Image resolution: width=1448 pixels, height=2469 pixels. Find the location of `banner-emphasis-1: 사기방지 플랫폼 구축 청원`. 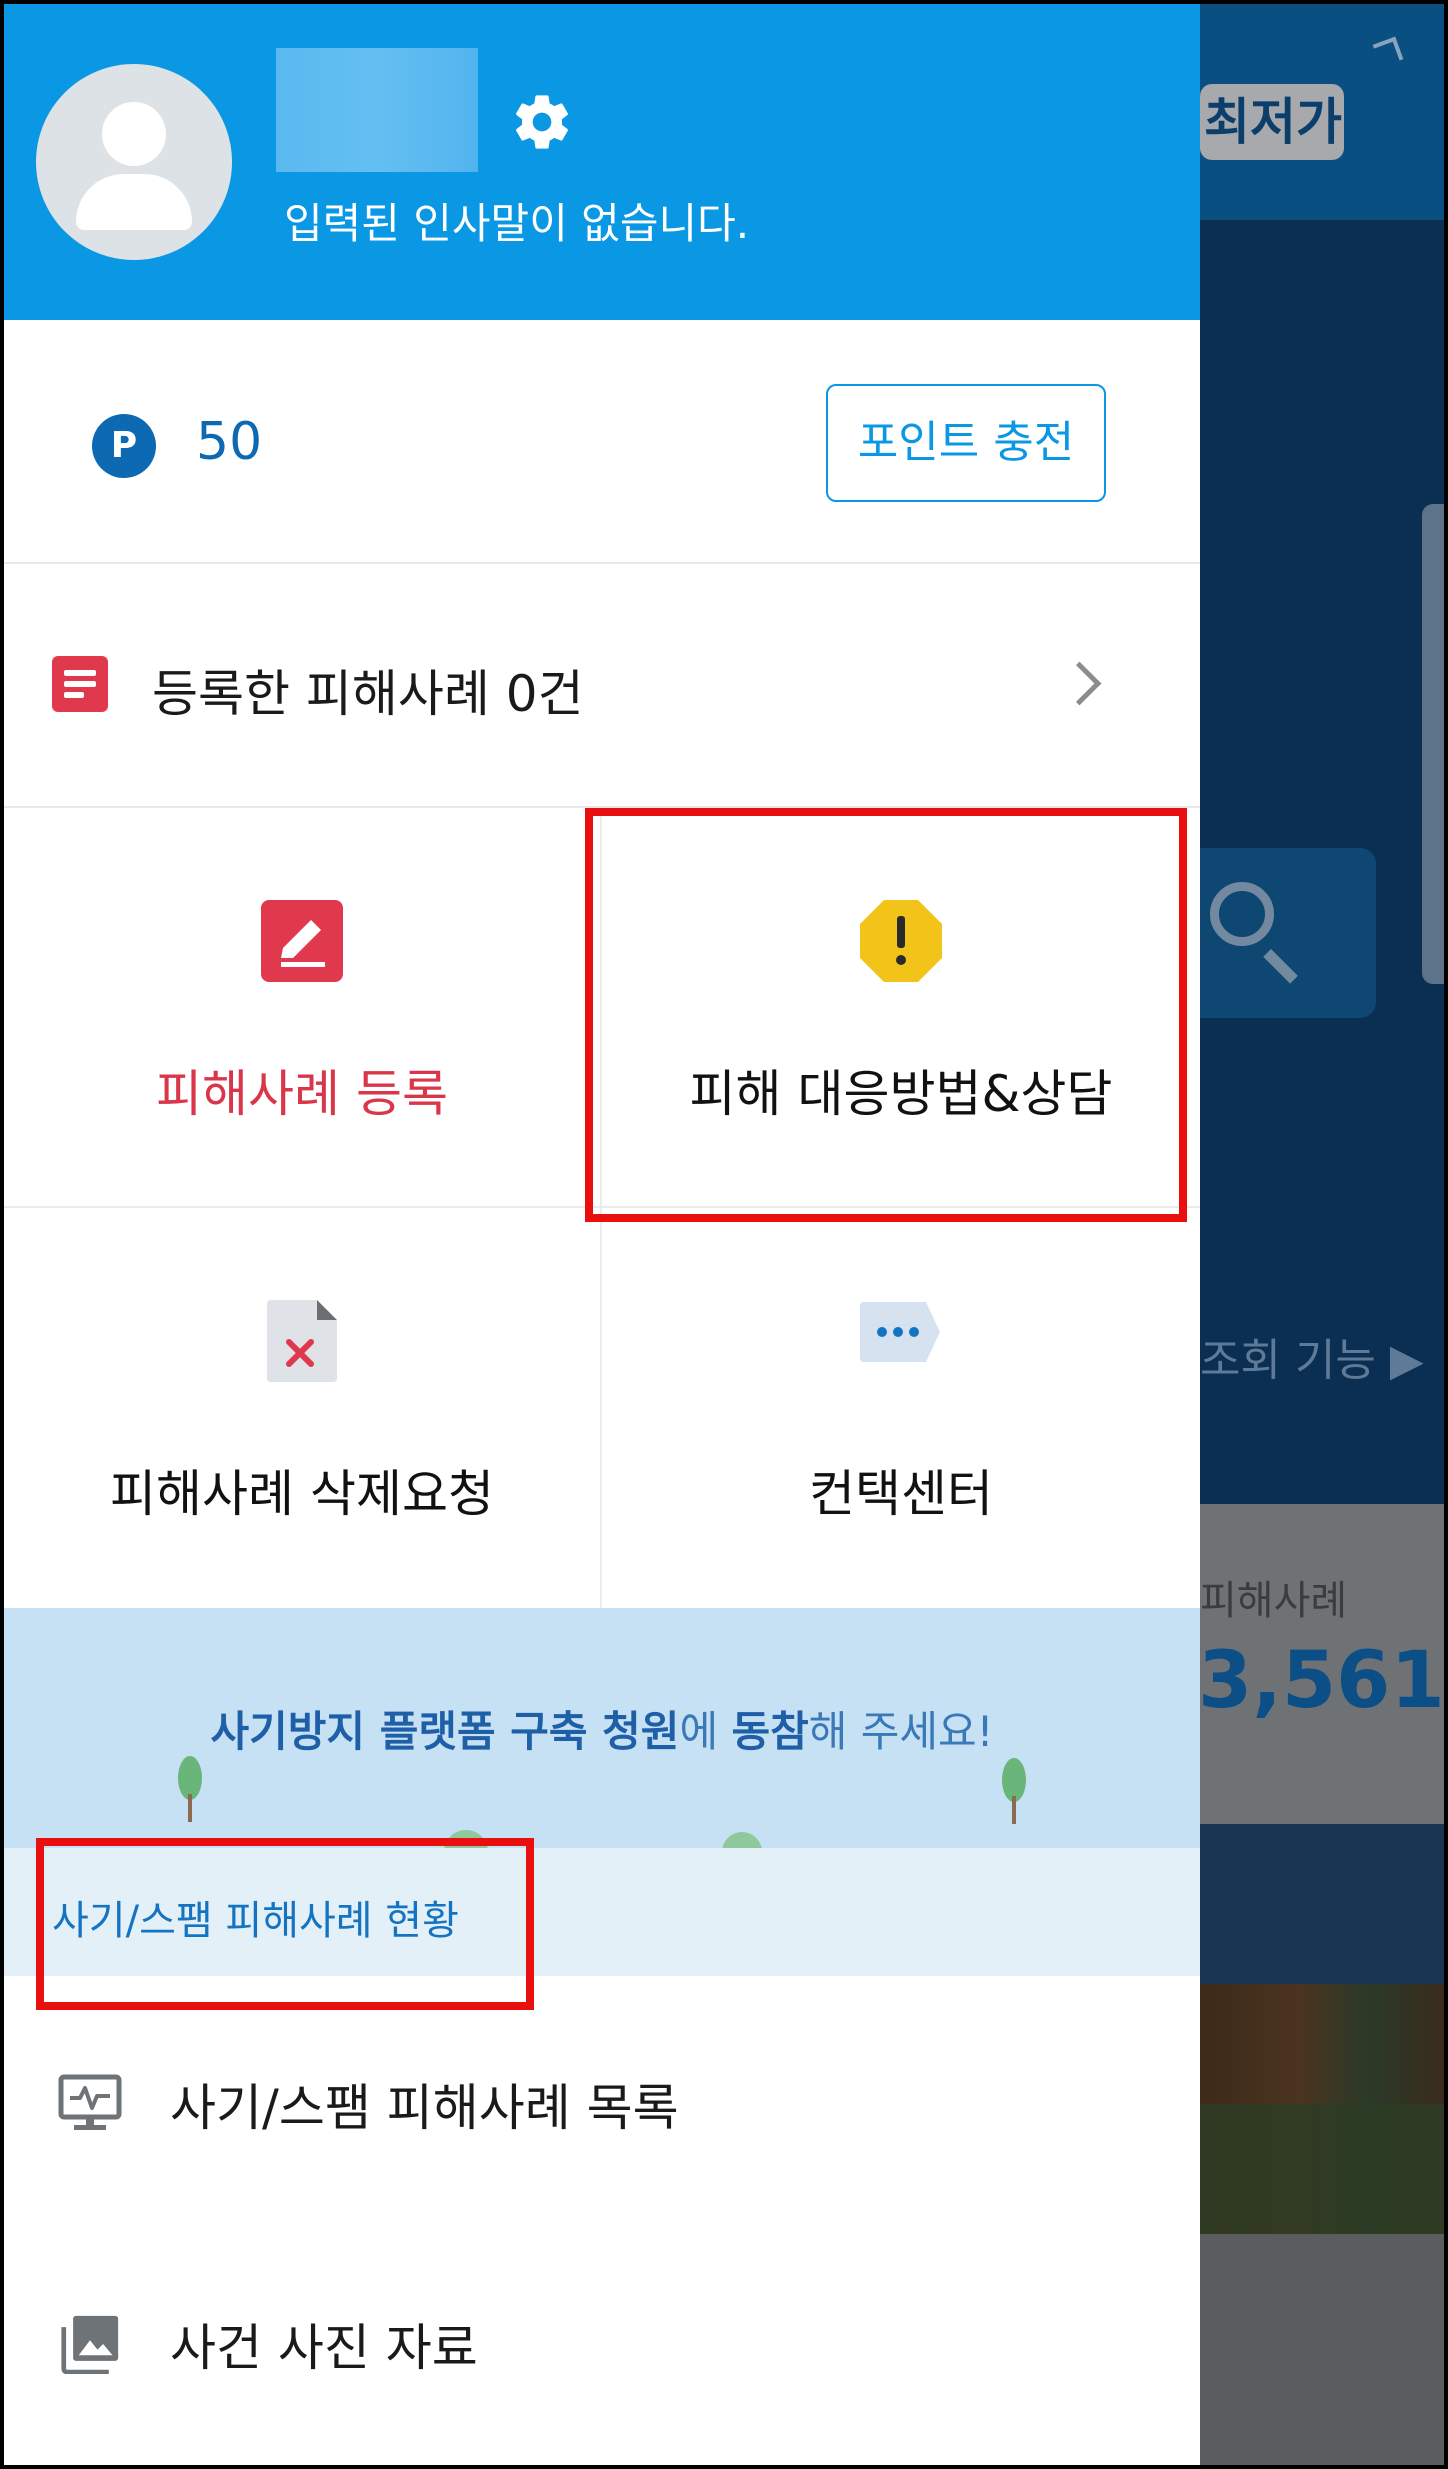

banner-emphasis-1: 사기방지 플랫폼 구축 청원 is located at coordinates (445, 1731).